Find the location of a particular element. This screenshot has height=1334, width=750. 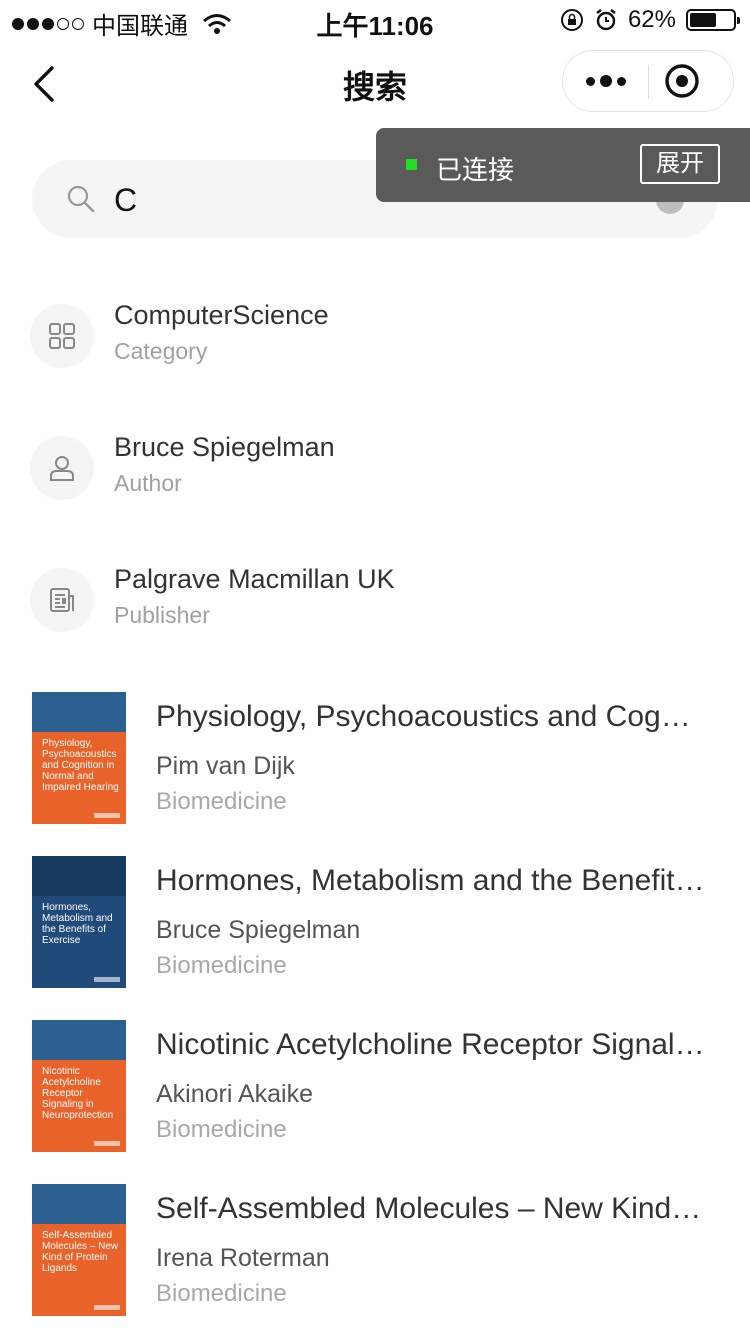

more-menu-button is located at coordinates (606, 81).